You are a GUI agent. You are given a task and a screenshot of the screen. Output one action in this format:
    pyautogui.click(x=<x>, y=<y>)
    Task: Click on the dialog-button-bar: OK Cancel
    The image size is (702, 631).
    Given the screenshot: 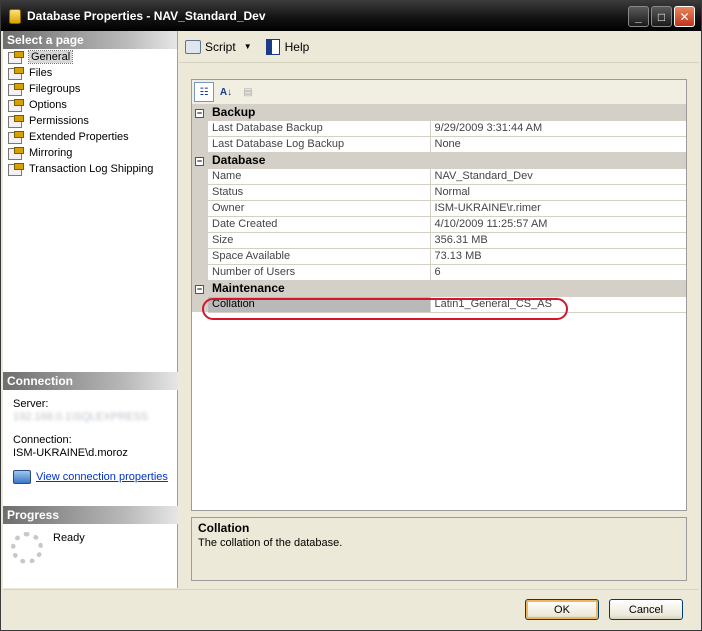 What is the action you would take?
    pyautogui.click(x=351, y=609)
    